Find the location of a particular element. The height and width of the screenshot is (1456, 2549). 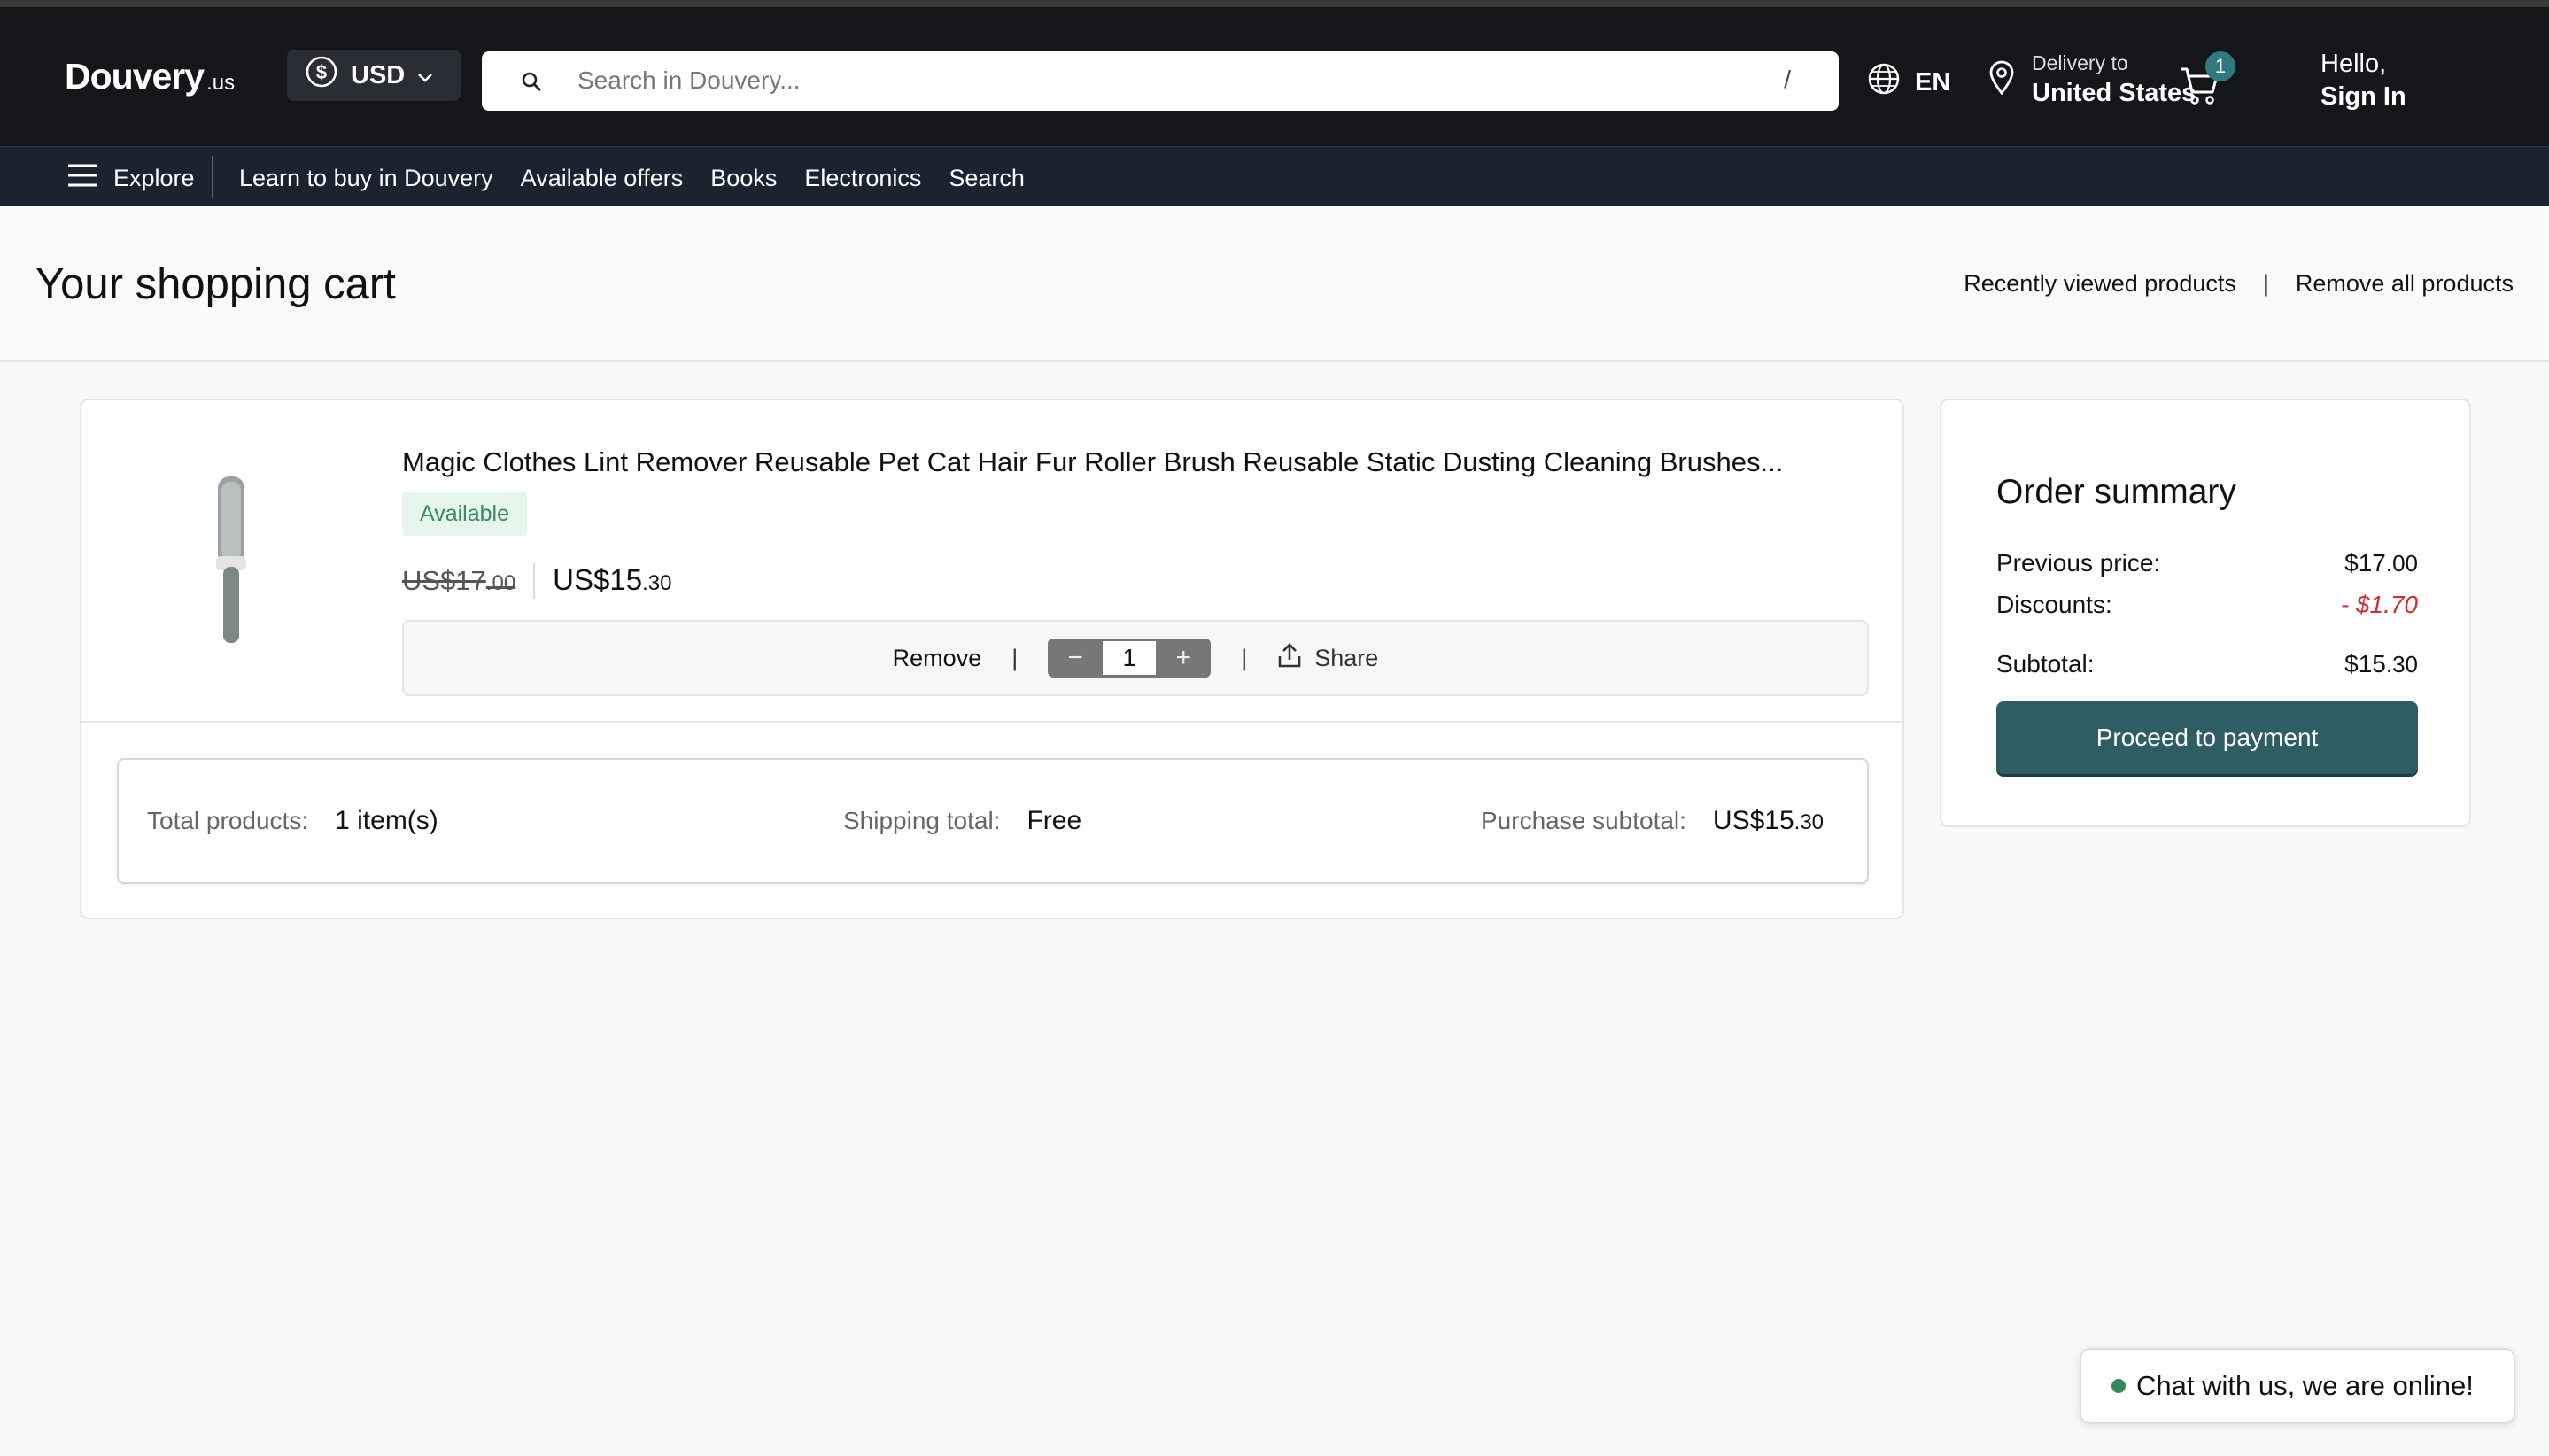

chat-widget-button: Chat with us, we are online! is located at coordinates (2297, 1386).